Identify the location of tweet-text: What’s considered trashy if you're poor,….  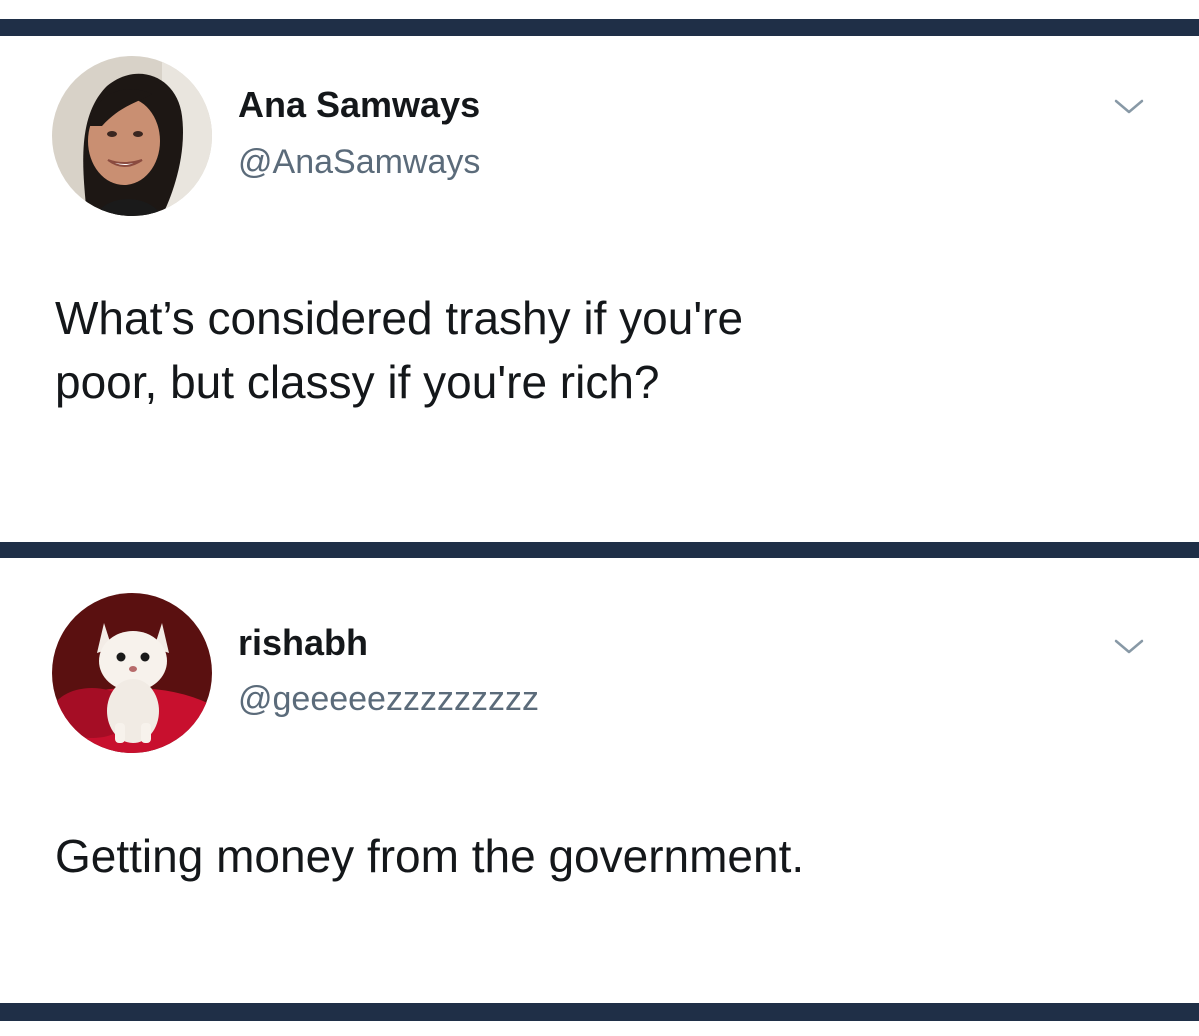
(399, 350).